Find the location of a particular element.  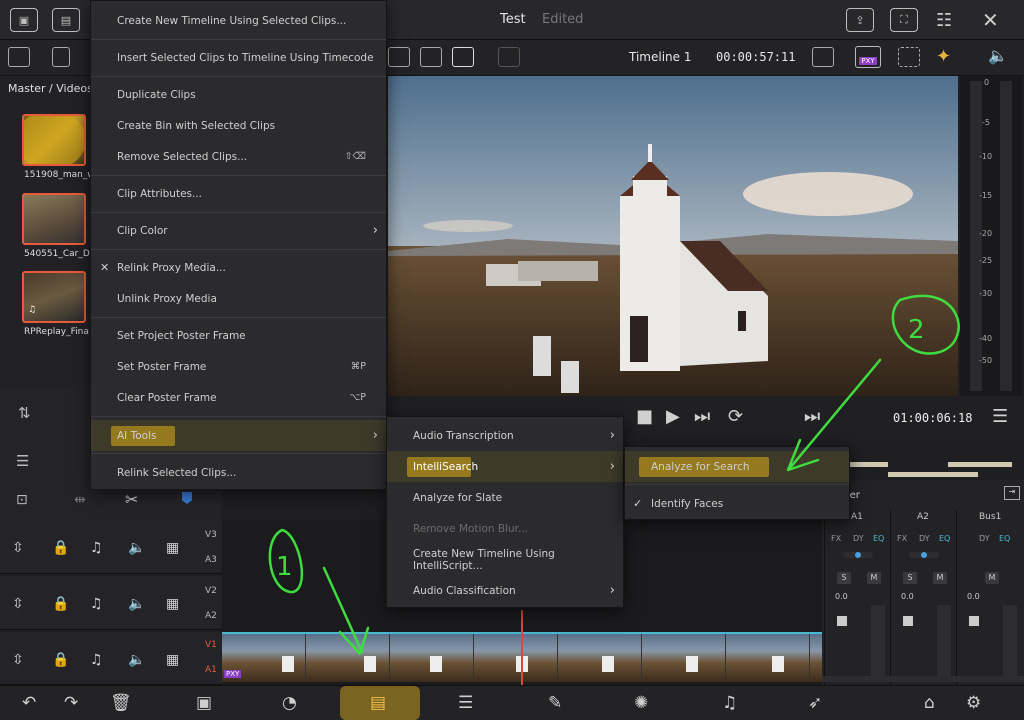

edit-page-icon: ▤ is located at coordinates (378, 703).